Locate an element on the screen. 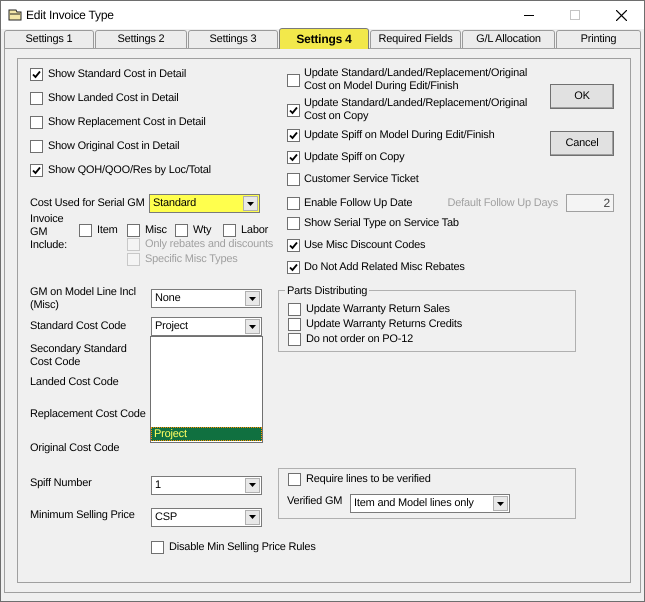  field-label: GM on Model Line Incl (Misc) is located at coordinates (83, 299).